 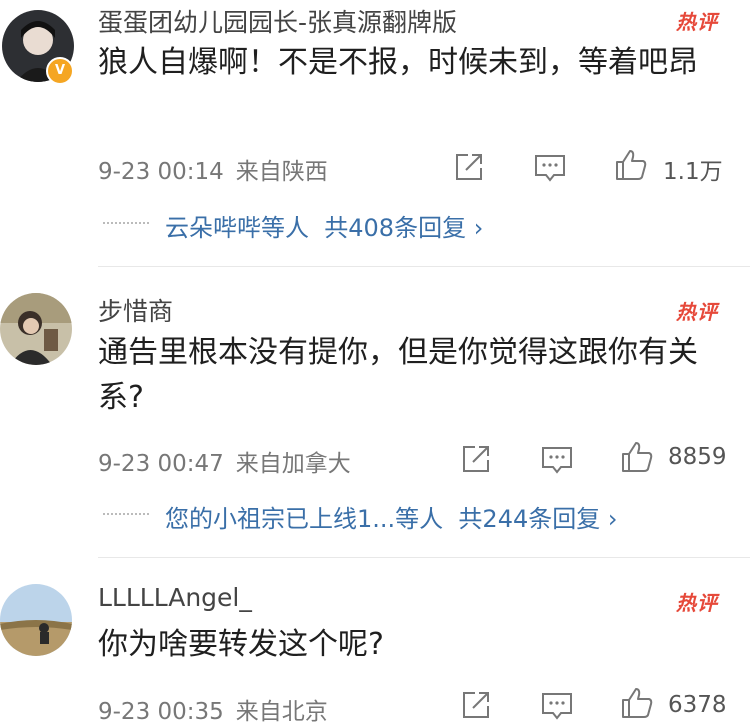 What do you see at coordinates (281, 172) in the screenshot?
I see `comment-location: 来自陕西` at bounding box center [281, 172].